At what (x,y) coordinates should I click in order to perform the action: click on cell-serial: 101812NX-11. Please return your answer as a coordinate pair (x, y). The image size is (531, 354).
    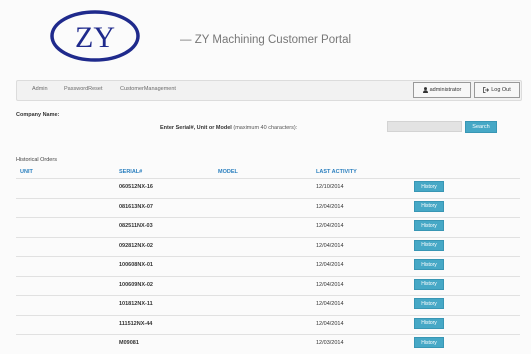
    Looking at the image, I should click on (136, 304).